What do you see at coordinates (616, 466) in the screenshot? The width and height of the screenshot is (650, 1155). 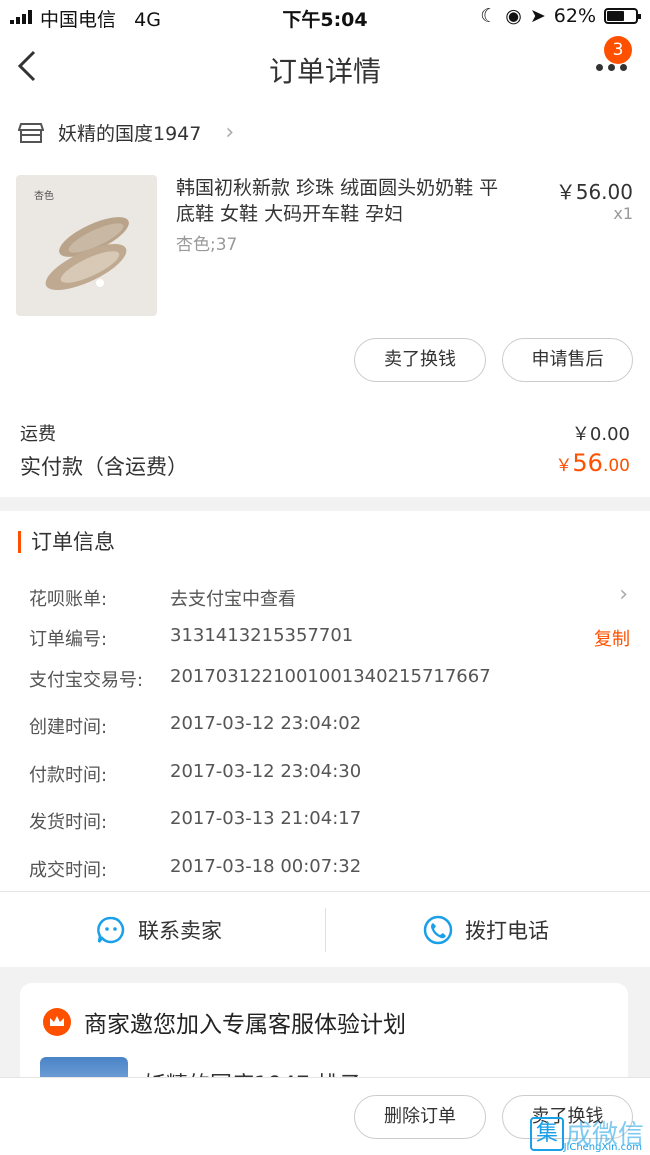 I see `paid-decimal: .00` at bounding box center [616, 466].